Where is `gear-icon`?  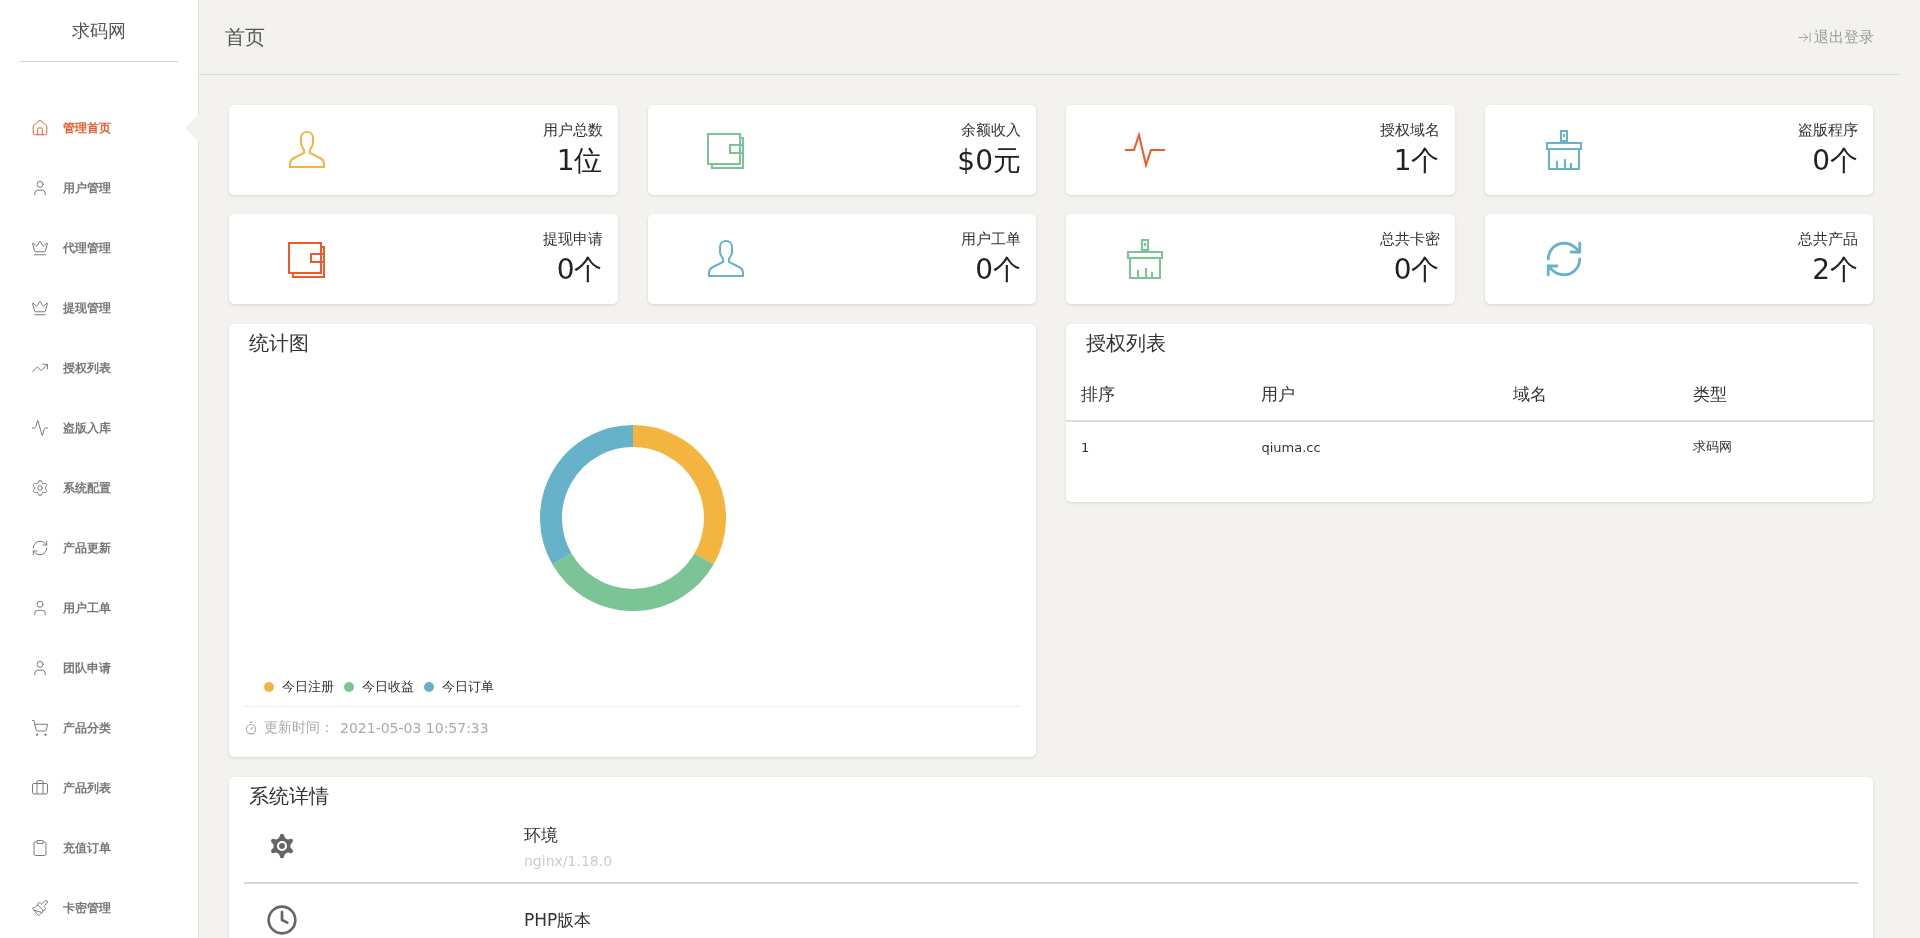 gear-icon is located at coordinates (40, 488).